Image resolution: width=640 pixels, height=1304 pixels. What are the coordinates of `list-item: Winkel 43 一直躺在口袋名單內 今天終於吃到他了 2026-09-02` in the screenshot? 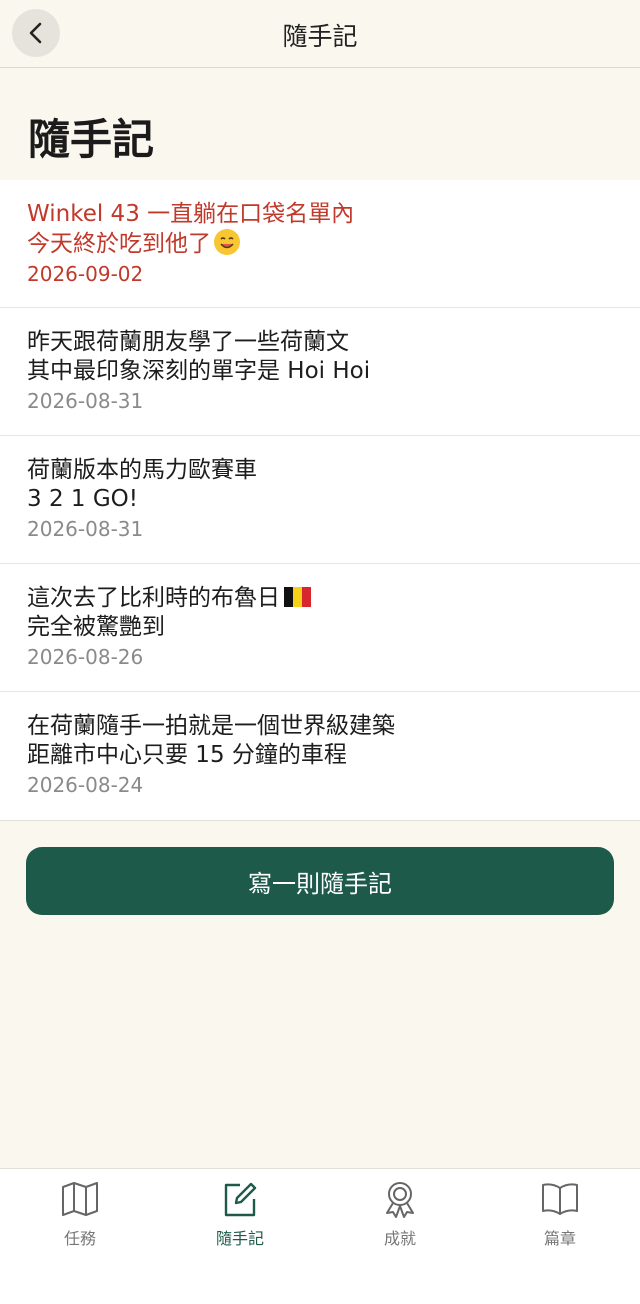 It's located at (320, 244).